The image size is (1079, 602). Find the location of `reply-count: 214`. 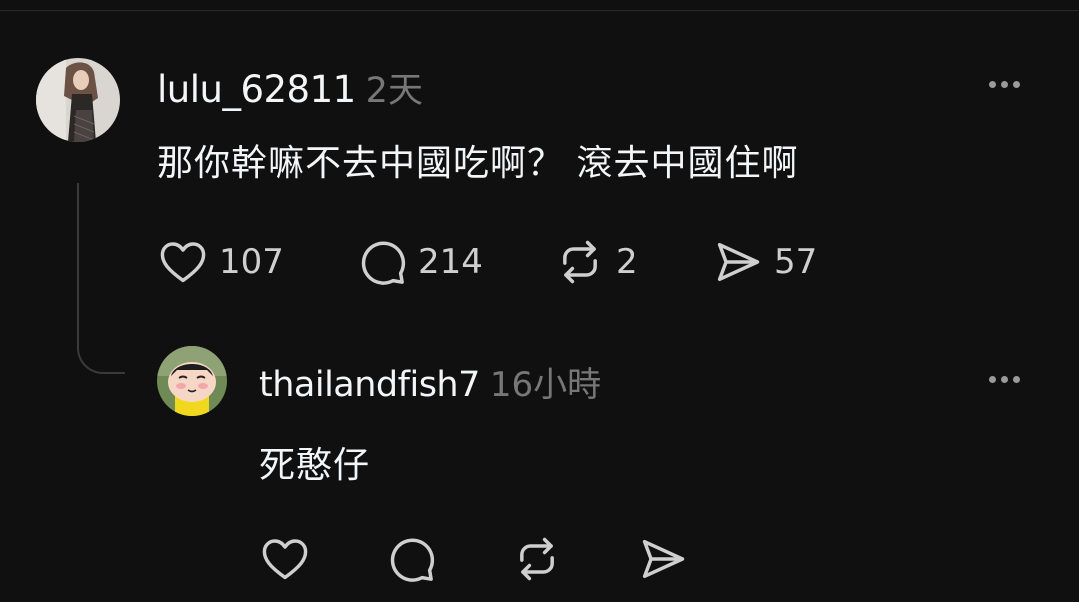

reply-count: 214 is located at coordinates (450, 262).